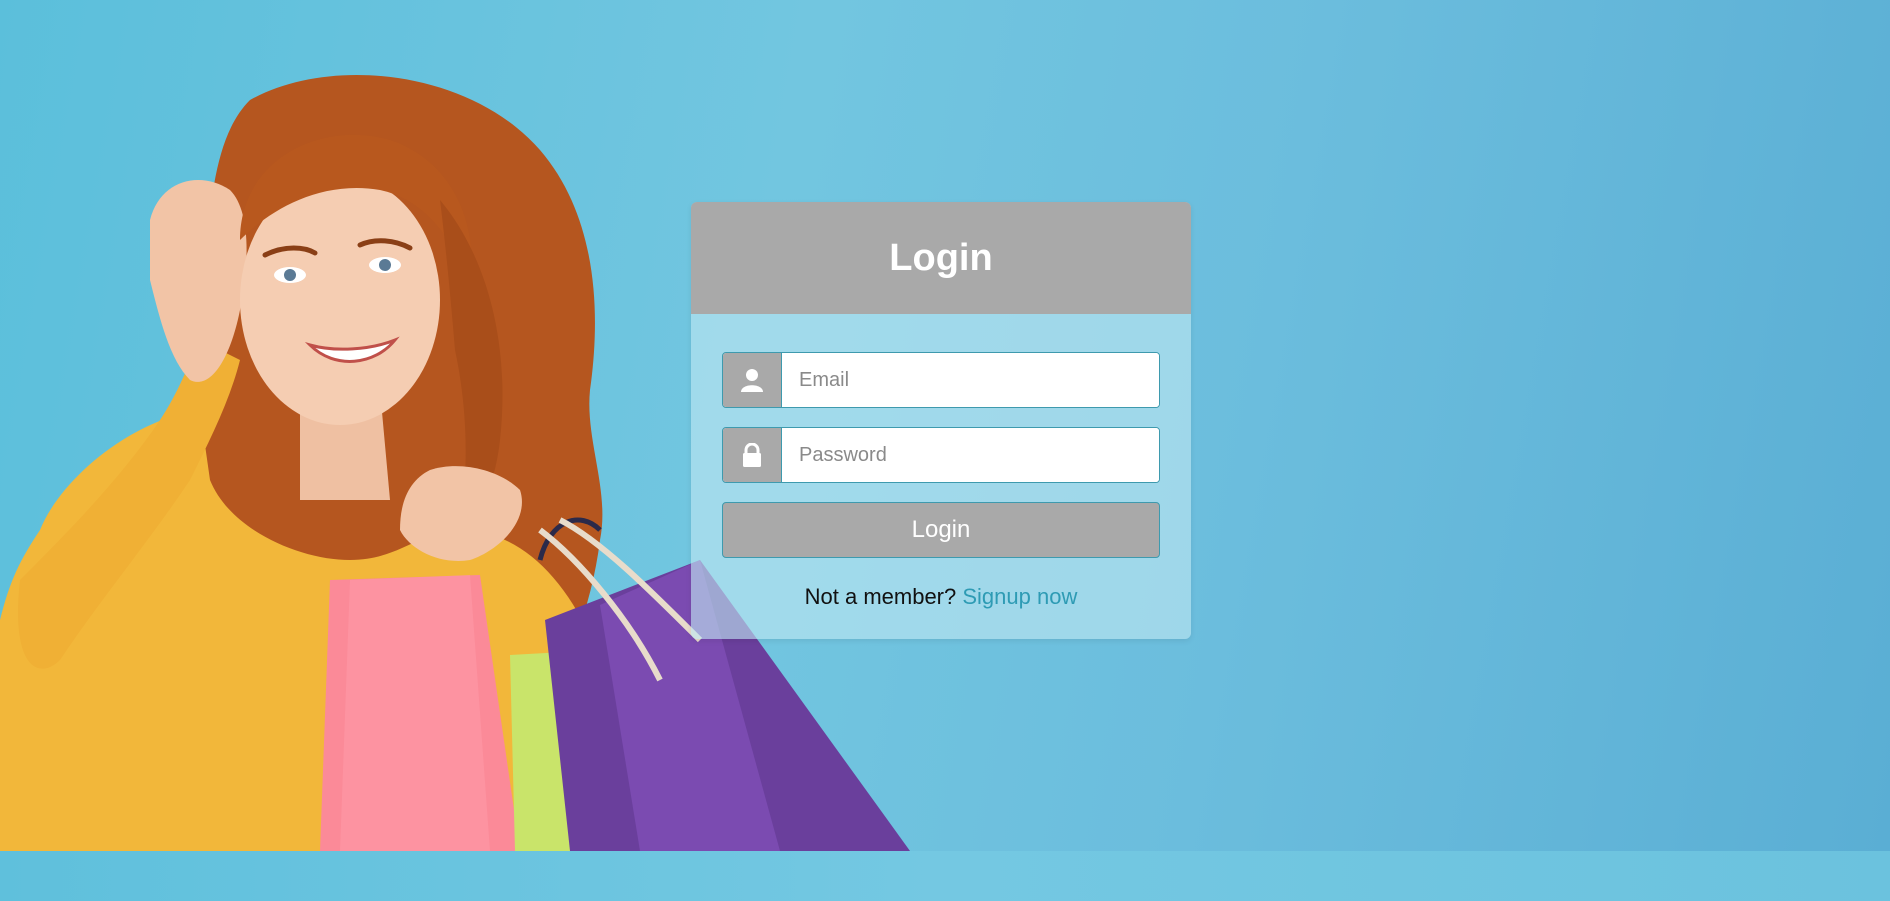 The image size is (1890, 901). Describe the element at coordinates (945, 876) in the screenshot. I see `bottom-strip` at that location.